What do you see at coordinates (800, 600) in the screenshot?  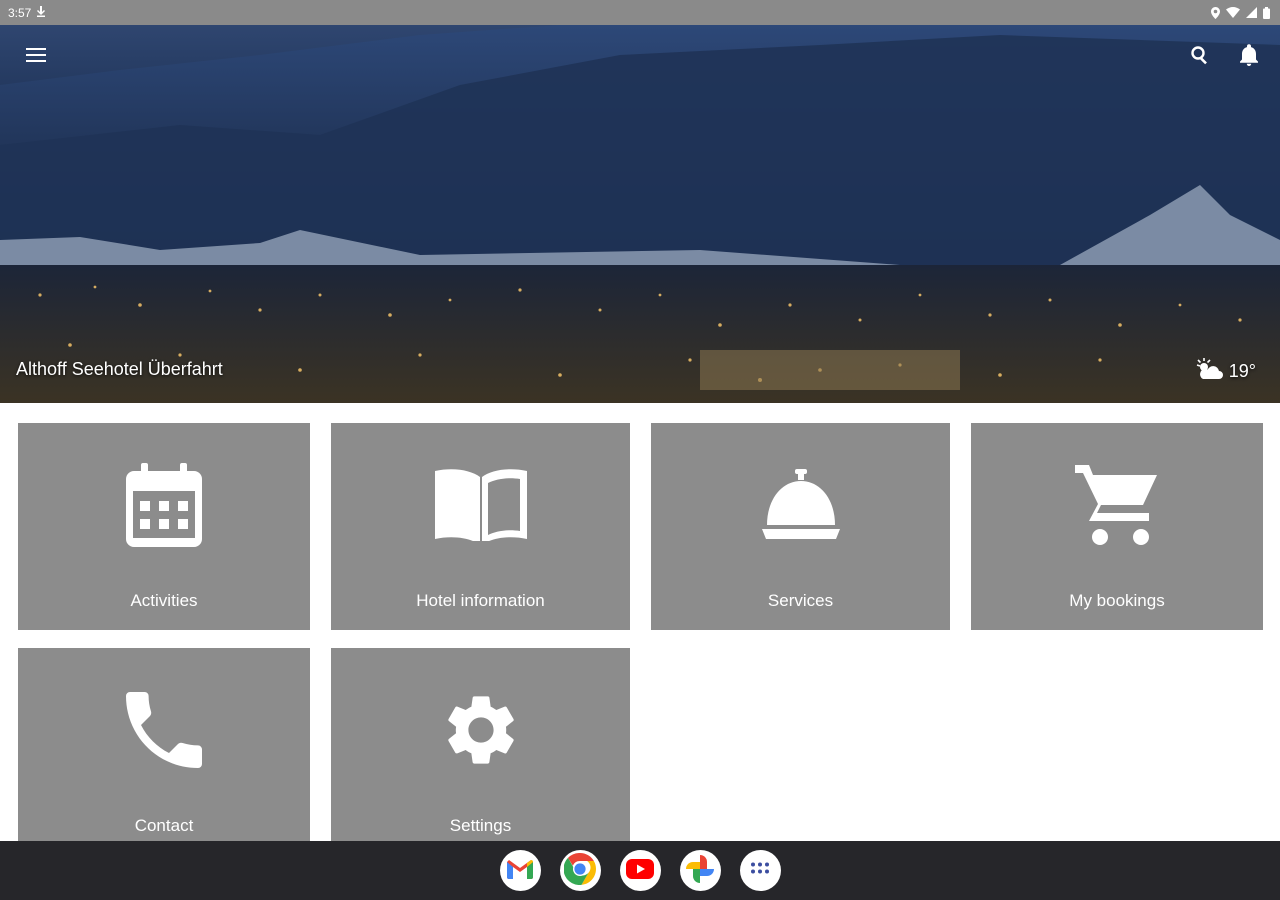 I see `tile-label: Services` at bounding box center [800, 600].